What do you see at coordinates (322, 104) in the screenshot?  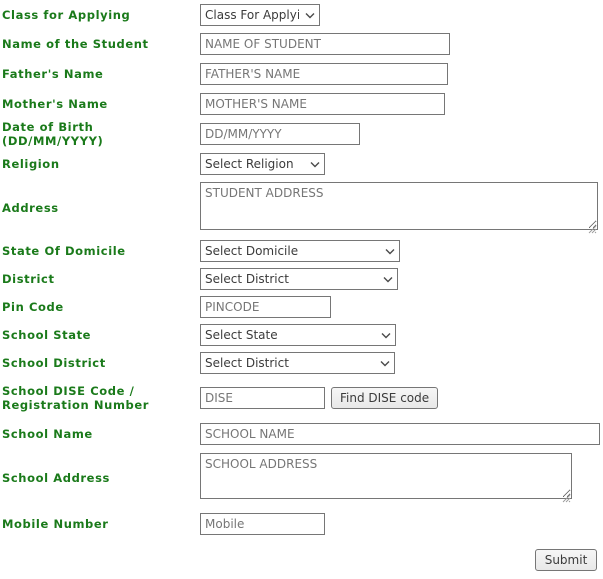 I see `input-mother-name` at bounding box center [322, 104].